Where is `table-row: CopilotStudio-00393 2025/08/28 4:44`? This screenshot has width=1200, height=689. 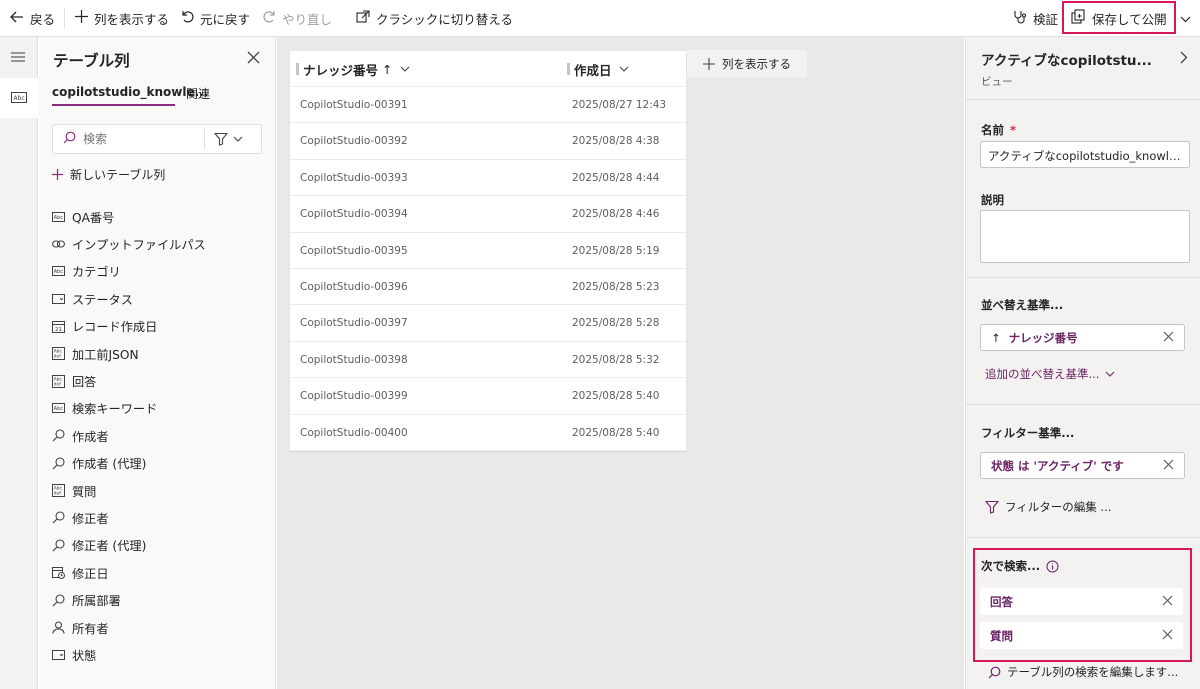
table-row: CopilotStudio-00393 2025/08/28 4:44 is located at coordinates (488, 178).